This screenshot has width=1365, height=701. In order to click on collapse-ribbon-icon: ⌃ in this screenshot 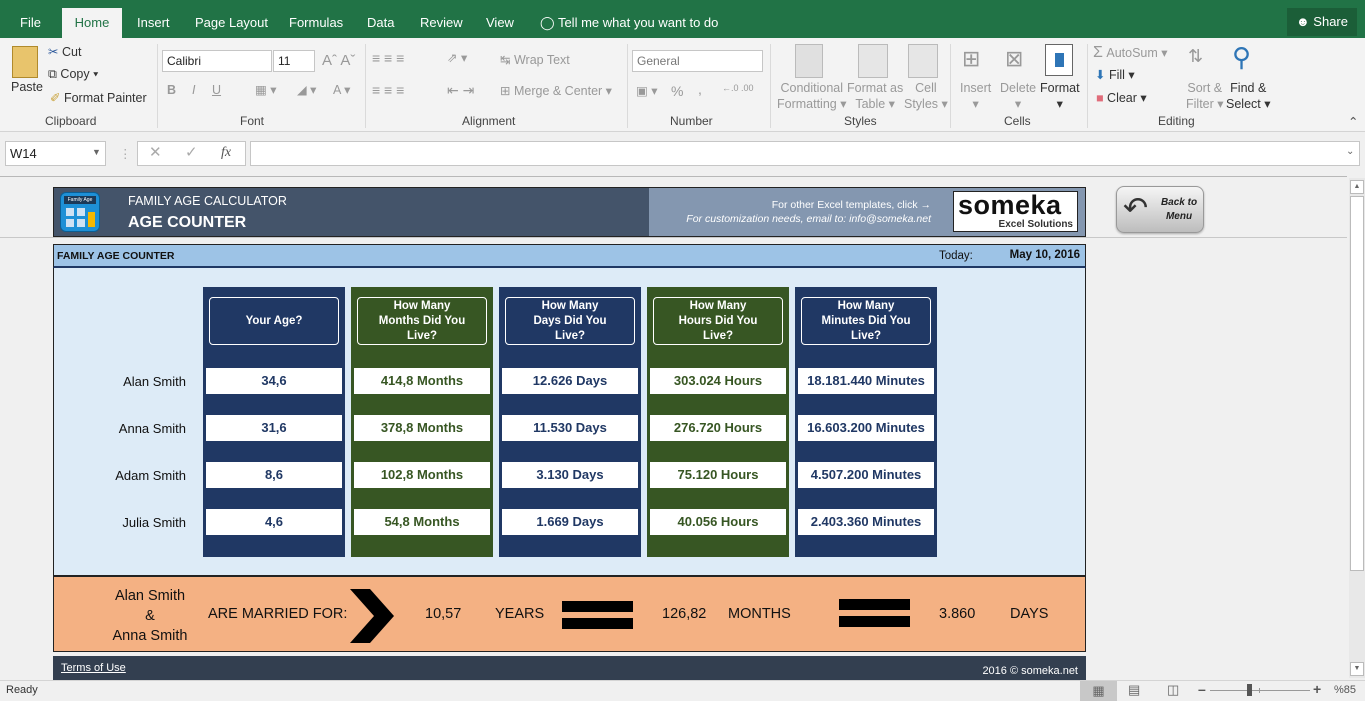, I will do `click(1353, 121)`.